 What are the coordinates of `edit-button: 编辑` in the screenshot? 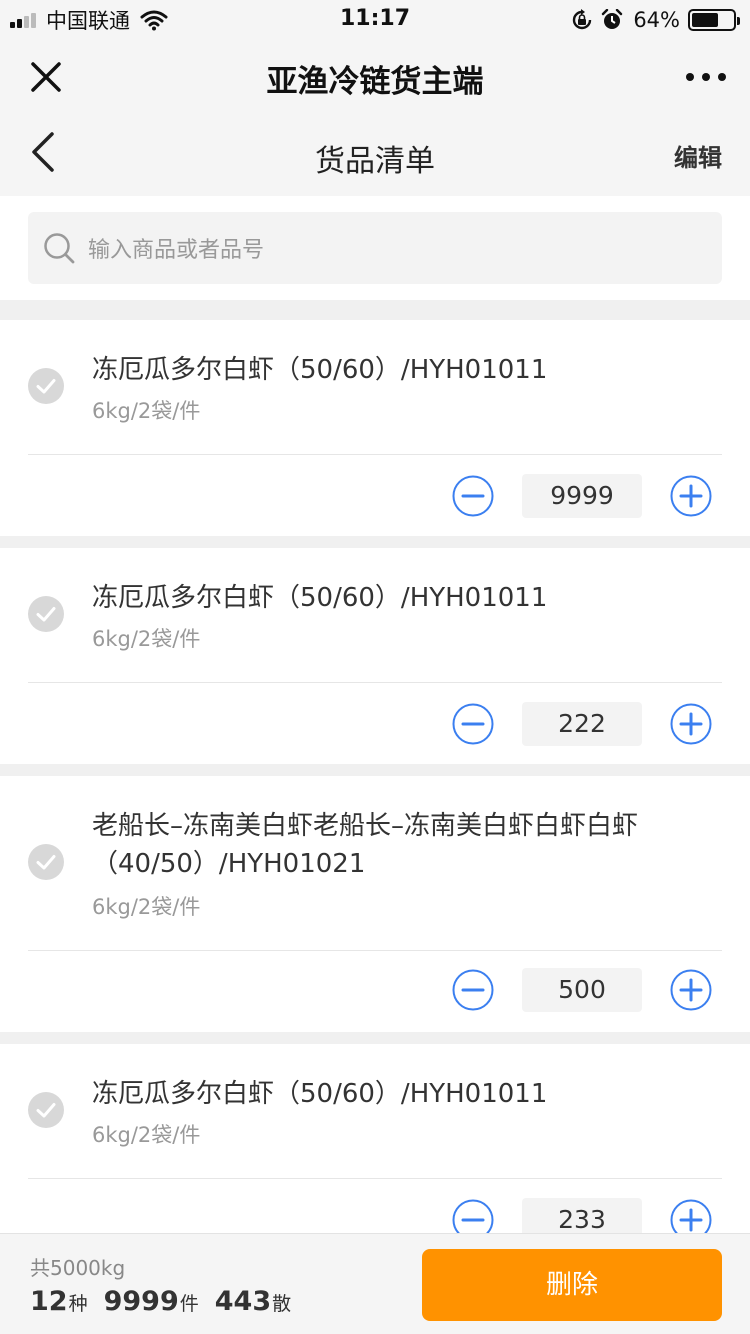 It's located at (698, 155).